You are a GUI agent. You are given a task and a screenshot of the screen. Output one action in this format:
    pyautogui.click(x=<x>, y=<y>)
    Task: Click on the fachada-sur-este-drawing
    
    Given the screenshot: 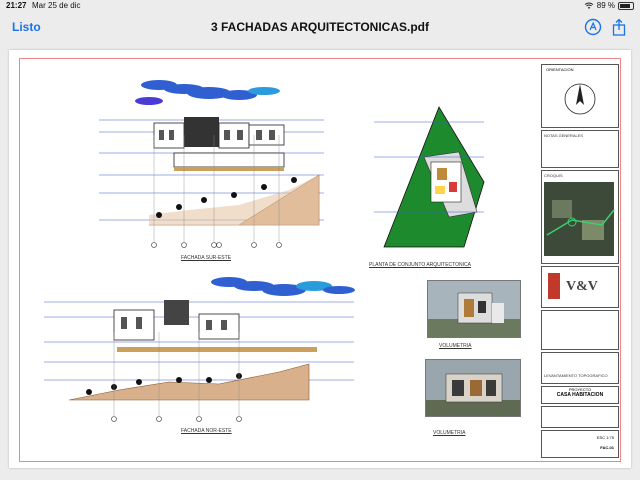 What is the action you would take?
    pyautogui.click(x=211, y=164)
    